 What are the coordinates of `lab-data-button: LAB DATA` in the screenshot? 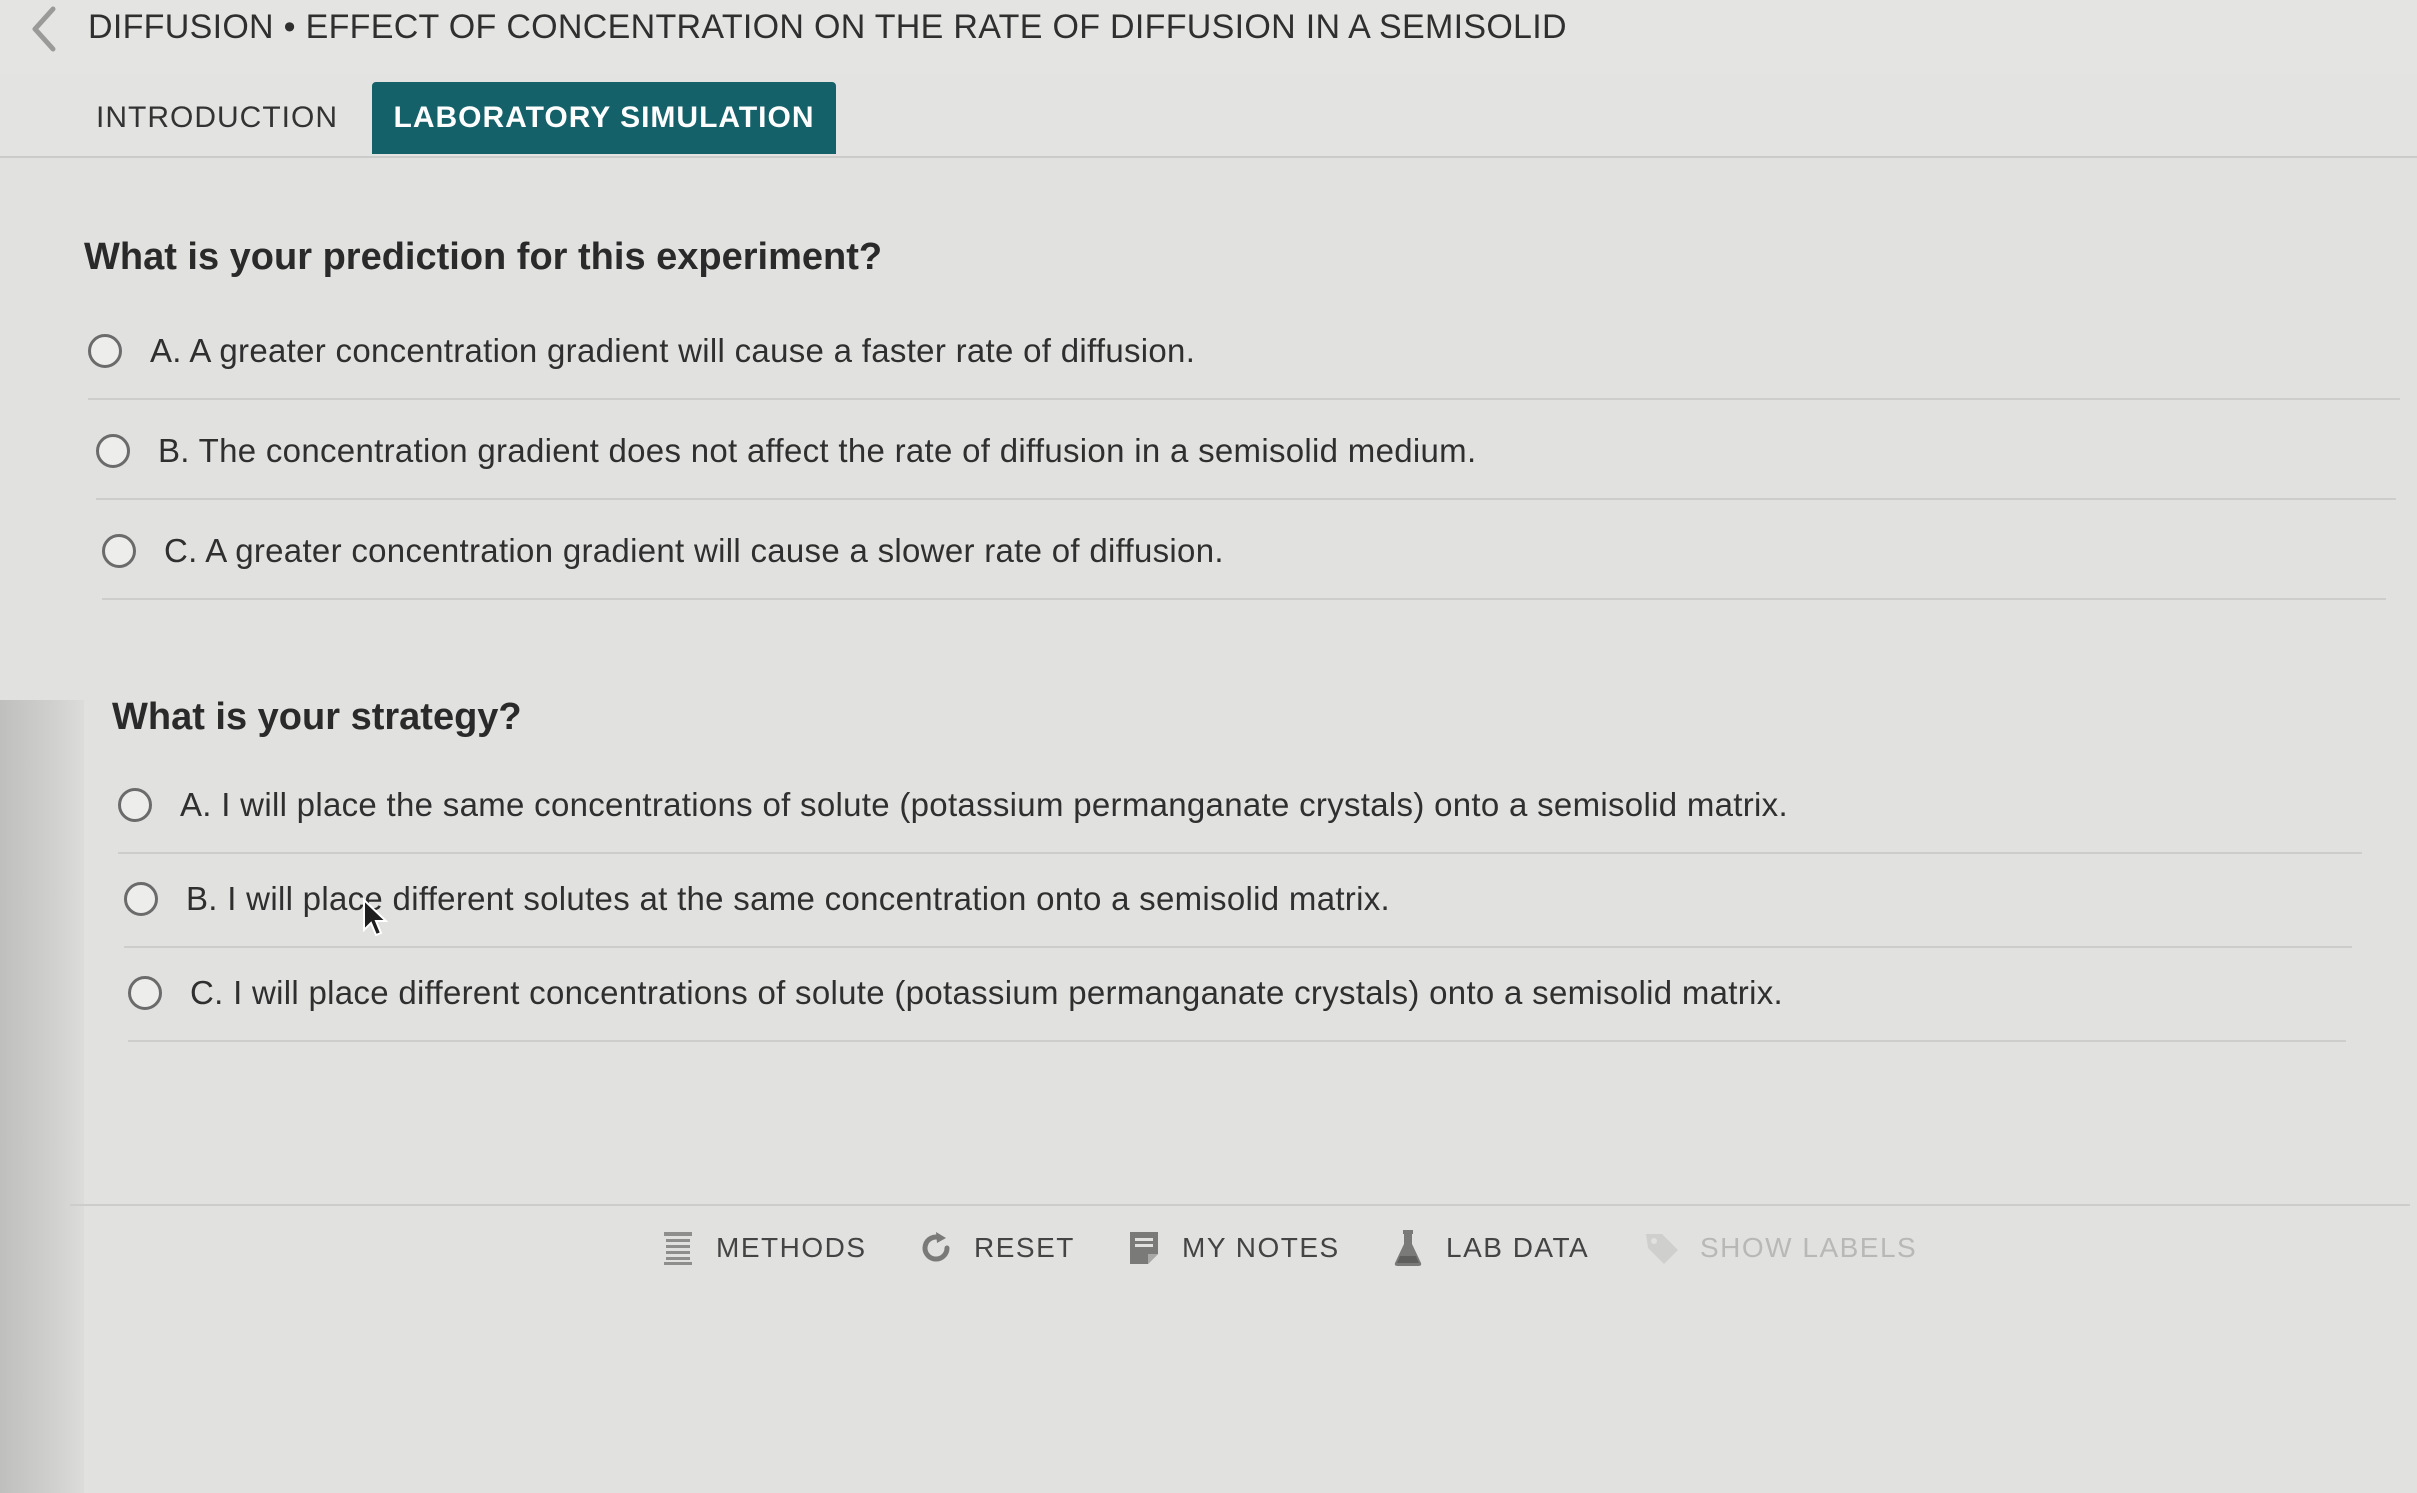 It's located at (1489, 1248).